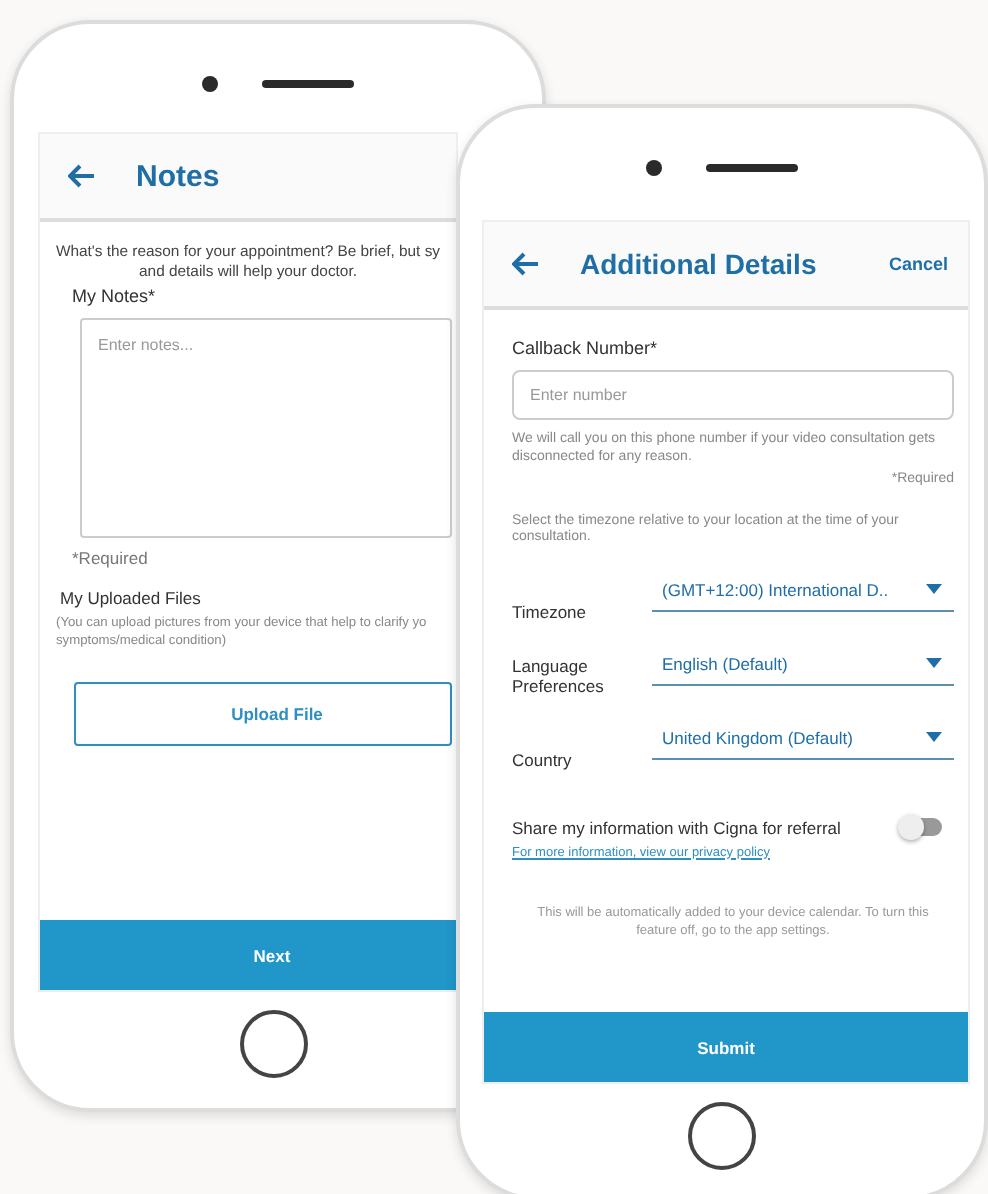 This screenshot has height=1194, width=988. Describe the element at coordinates (803, 743) in the screenshot. I see `dropdown: United Kingdom (Default)` at that location.